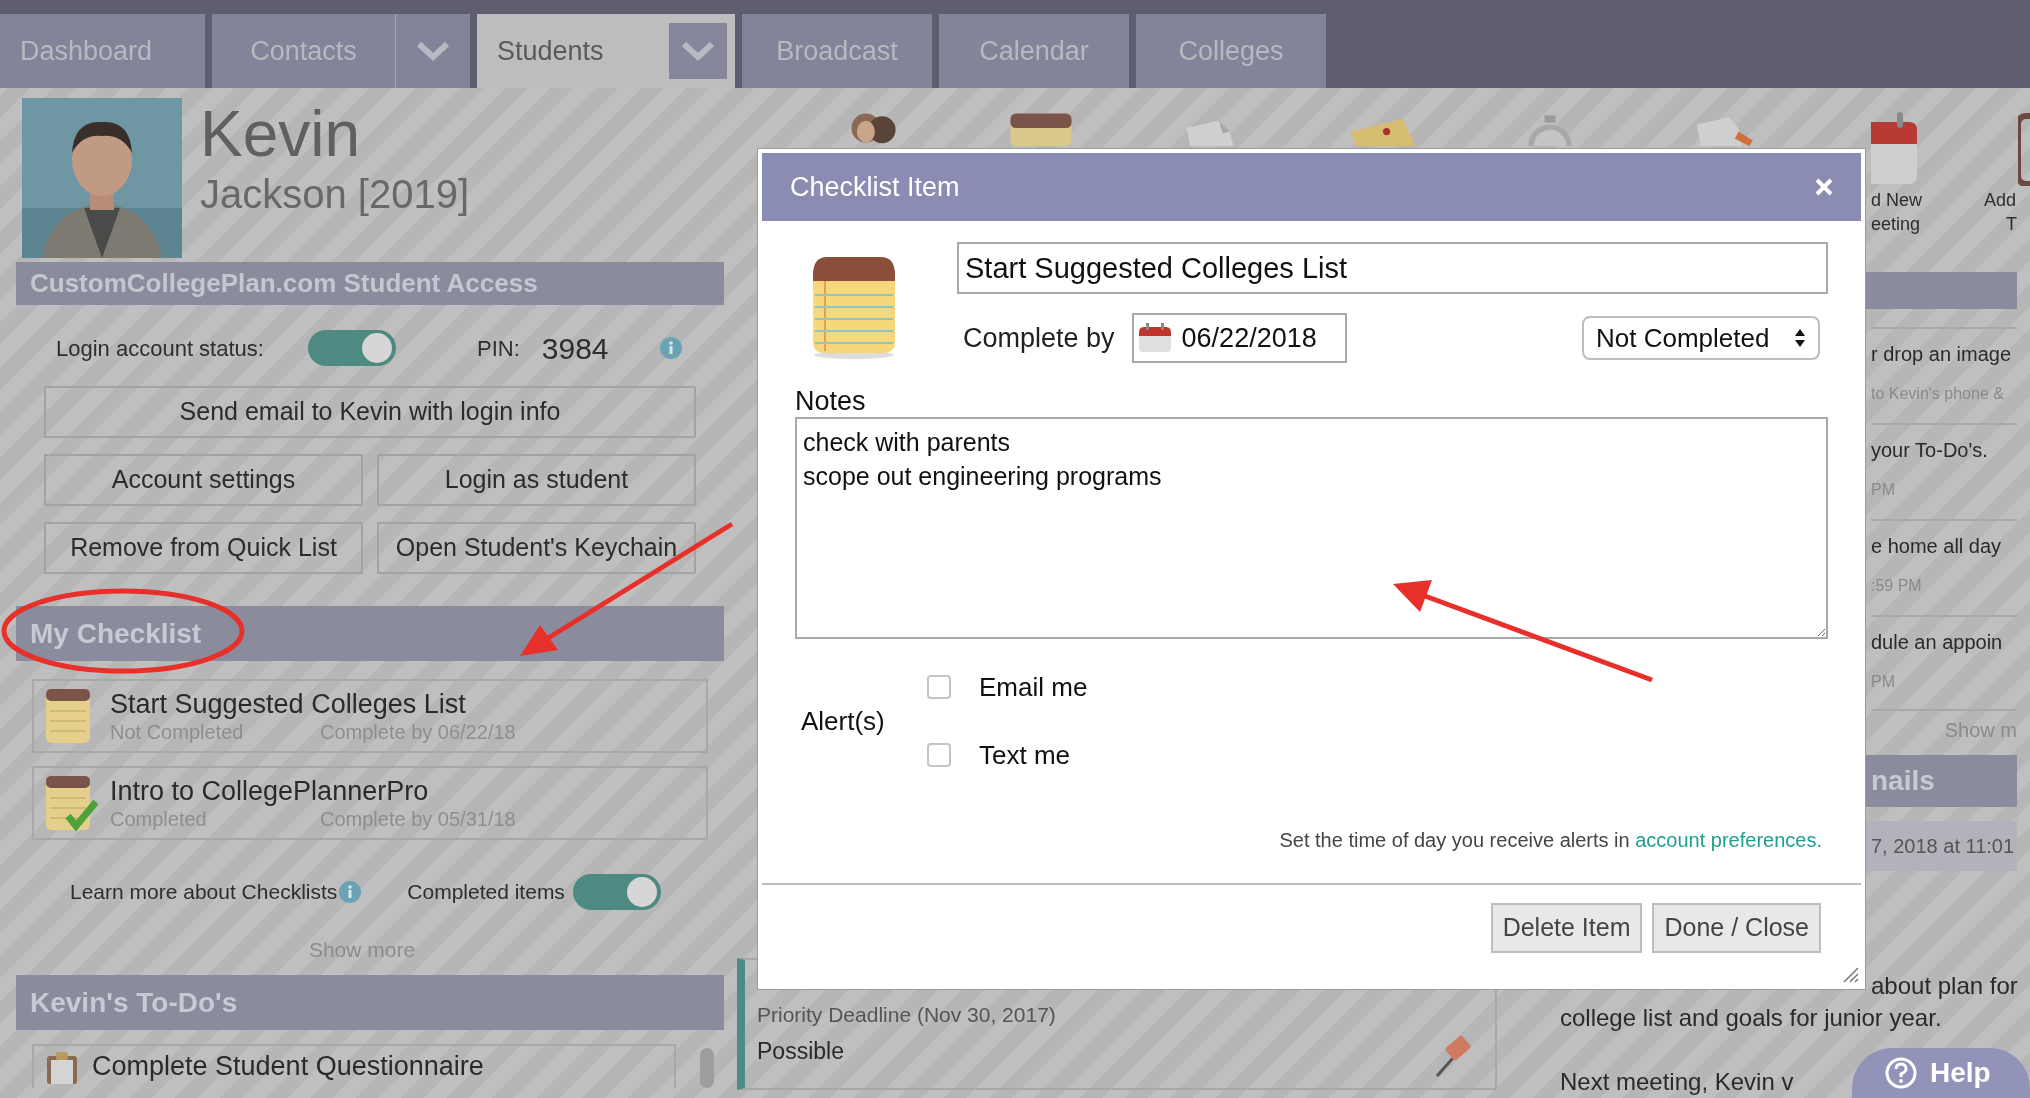 The height and width of the screenshot is (1098, 2030). What do you see at coordinates (335, 194) in the screenshot?
I see `student-name-year: Jackson [2019]` at bounding box center [335, 194].